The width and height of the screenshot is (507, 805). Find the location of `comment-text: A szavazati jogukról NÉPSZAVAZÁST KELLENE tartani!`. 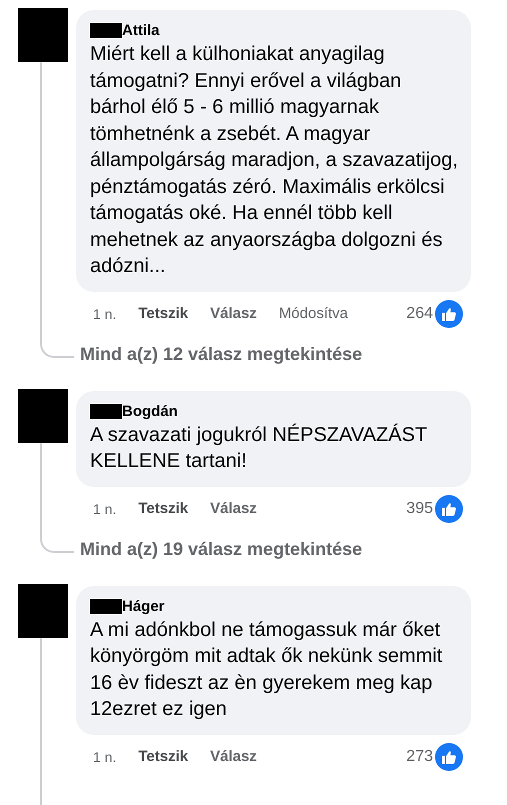

comment-text: A szavazati jogukról NÉPSZAVAZÁST KELLENE tartani! is located at coordinates (259, 448).